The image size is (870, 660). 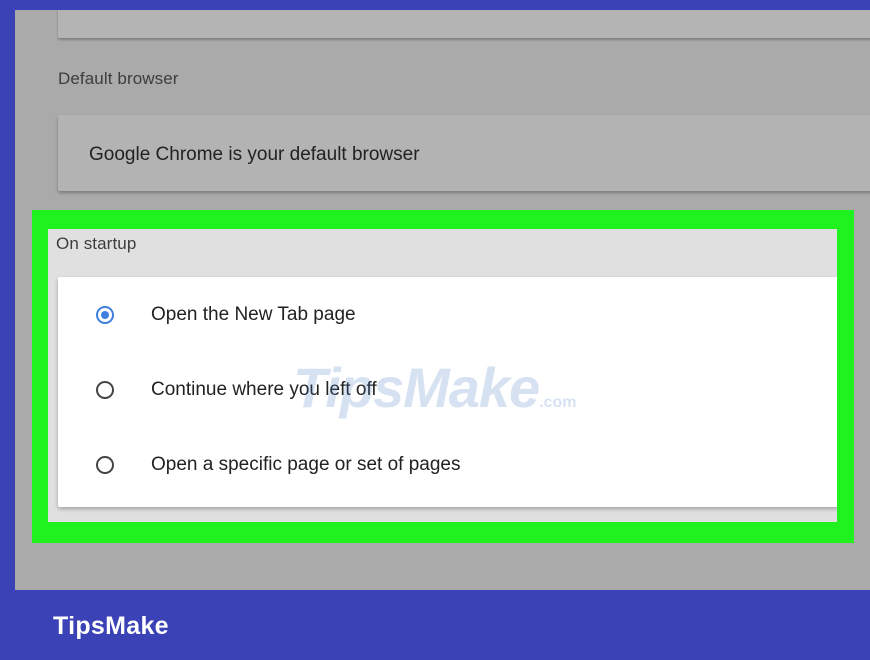 I want to click on on-startup-heading: On startup, so click(x=96, y=243).